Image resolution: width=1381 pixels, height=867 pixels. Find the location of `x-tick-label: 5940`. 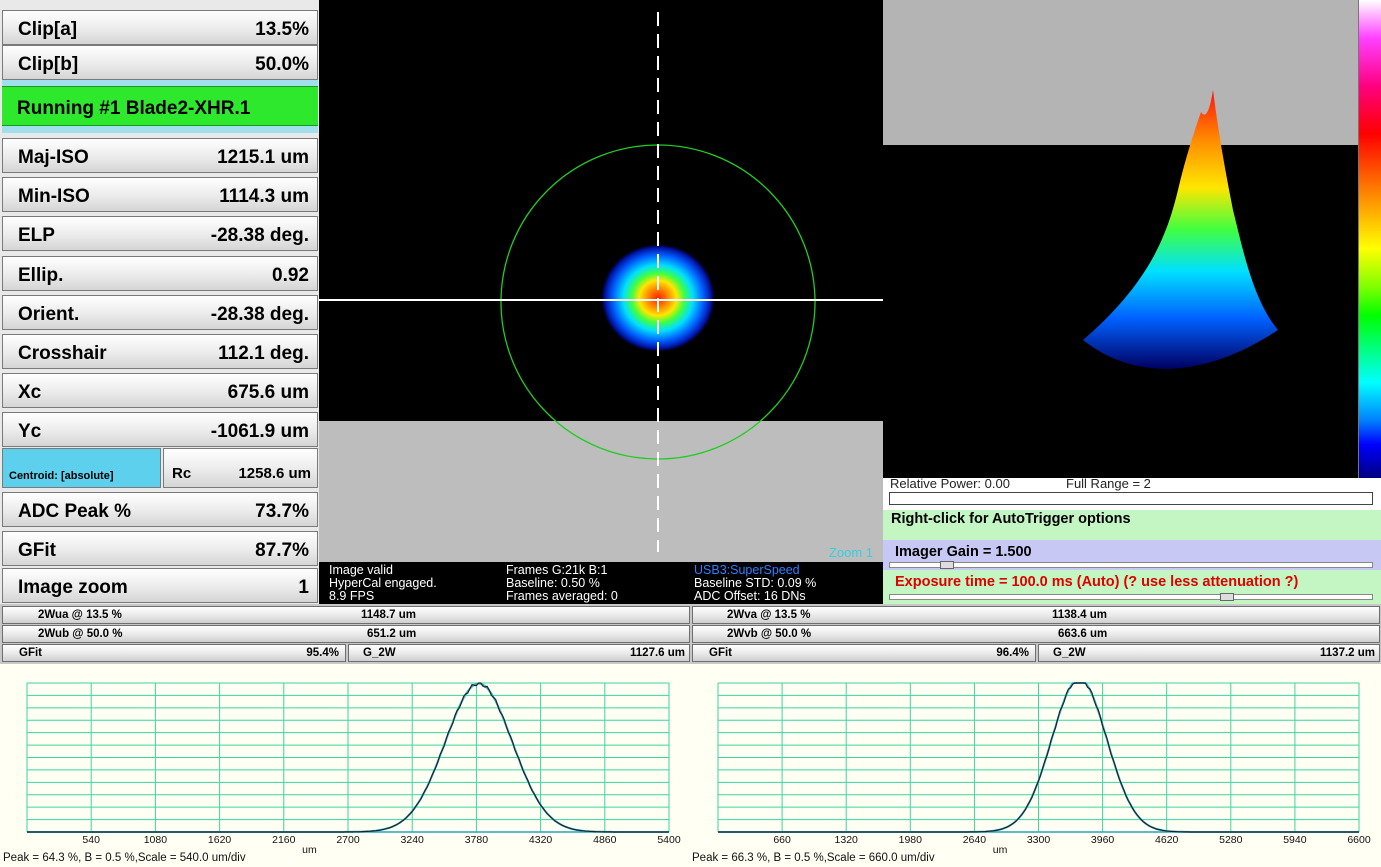

x-tick-label: 5940 is located at coordinates (1295, 840).